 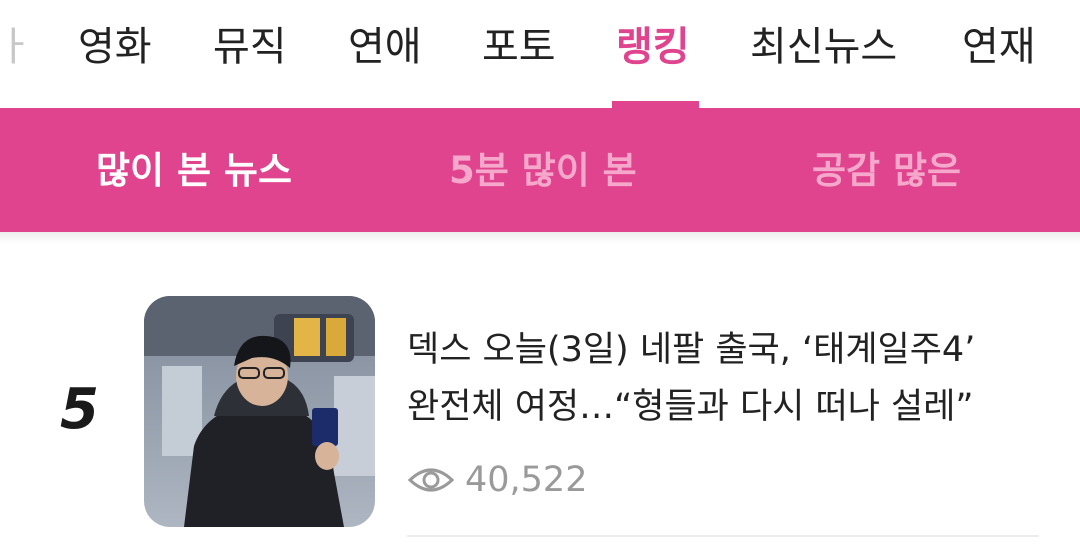 What do you see at coordinates (115, 47) in the screenshot?
I see `nav-item-movie: 영화` at bounding box center [115, 47].